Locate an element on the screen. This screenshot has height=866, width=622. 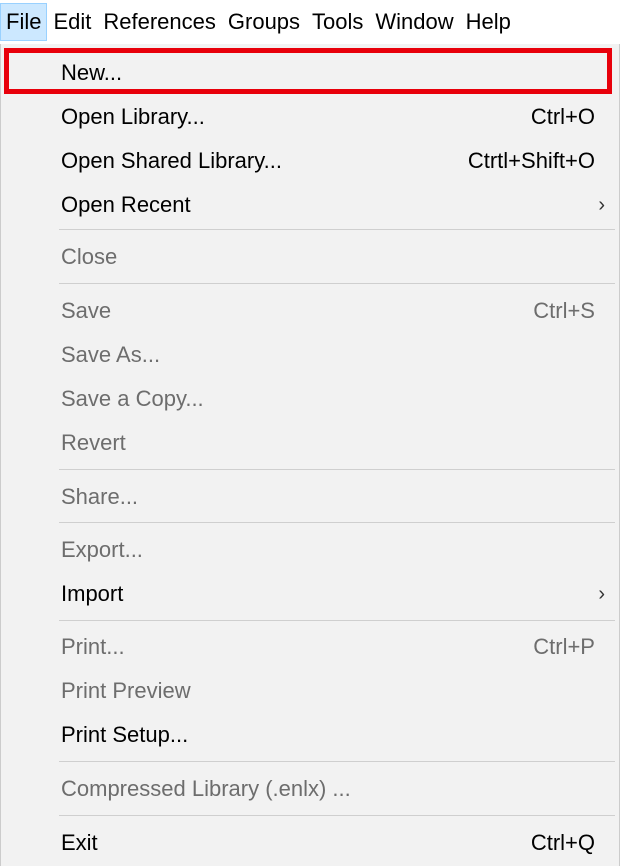
menu-item-print: Print... Ctrl+P is located at coordinates (310, 647).